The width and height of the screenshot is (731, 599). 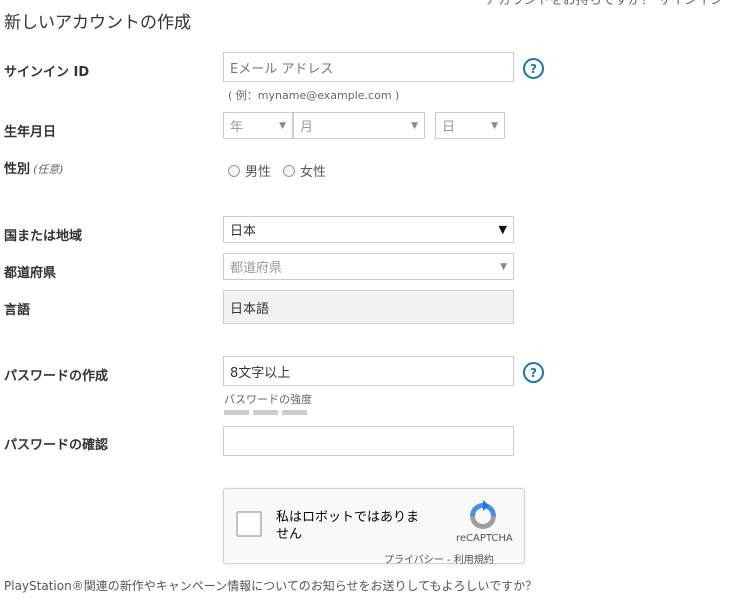 I want to click on signin-link: アカウントをお持ちですか？ サインイン, so click(x=604, y=4).